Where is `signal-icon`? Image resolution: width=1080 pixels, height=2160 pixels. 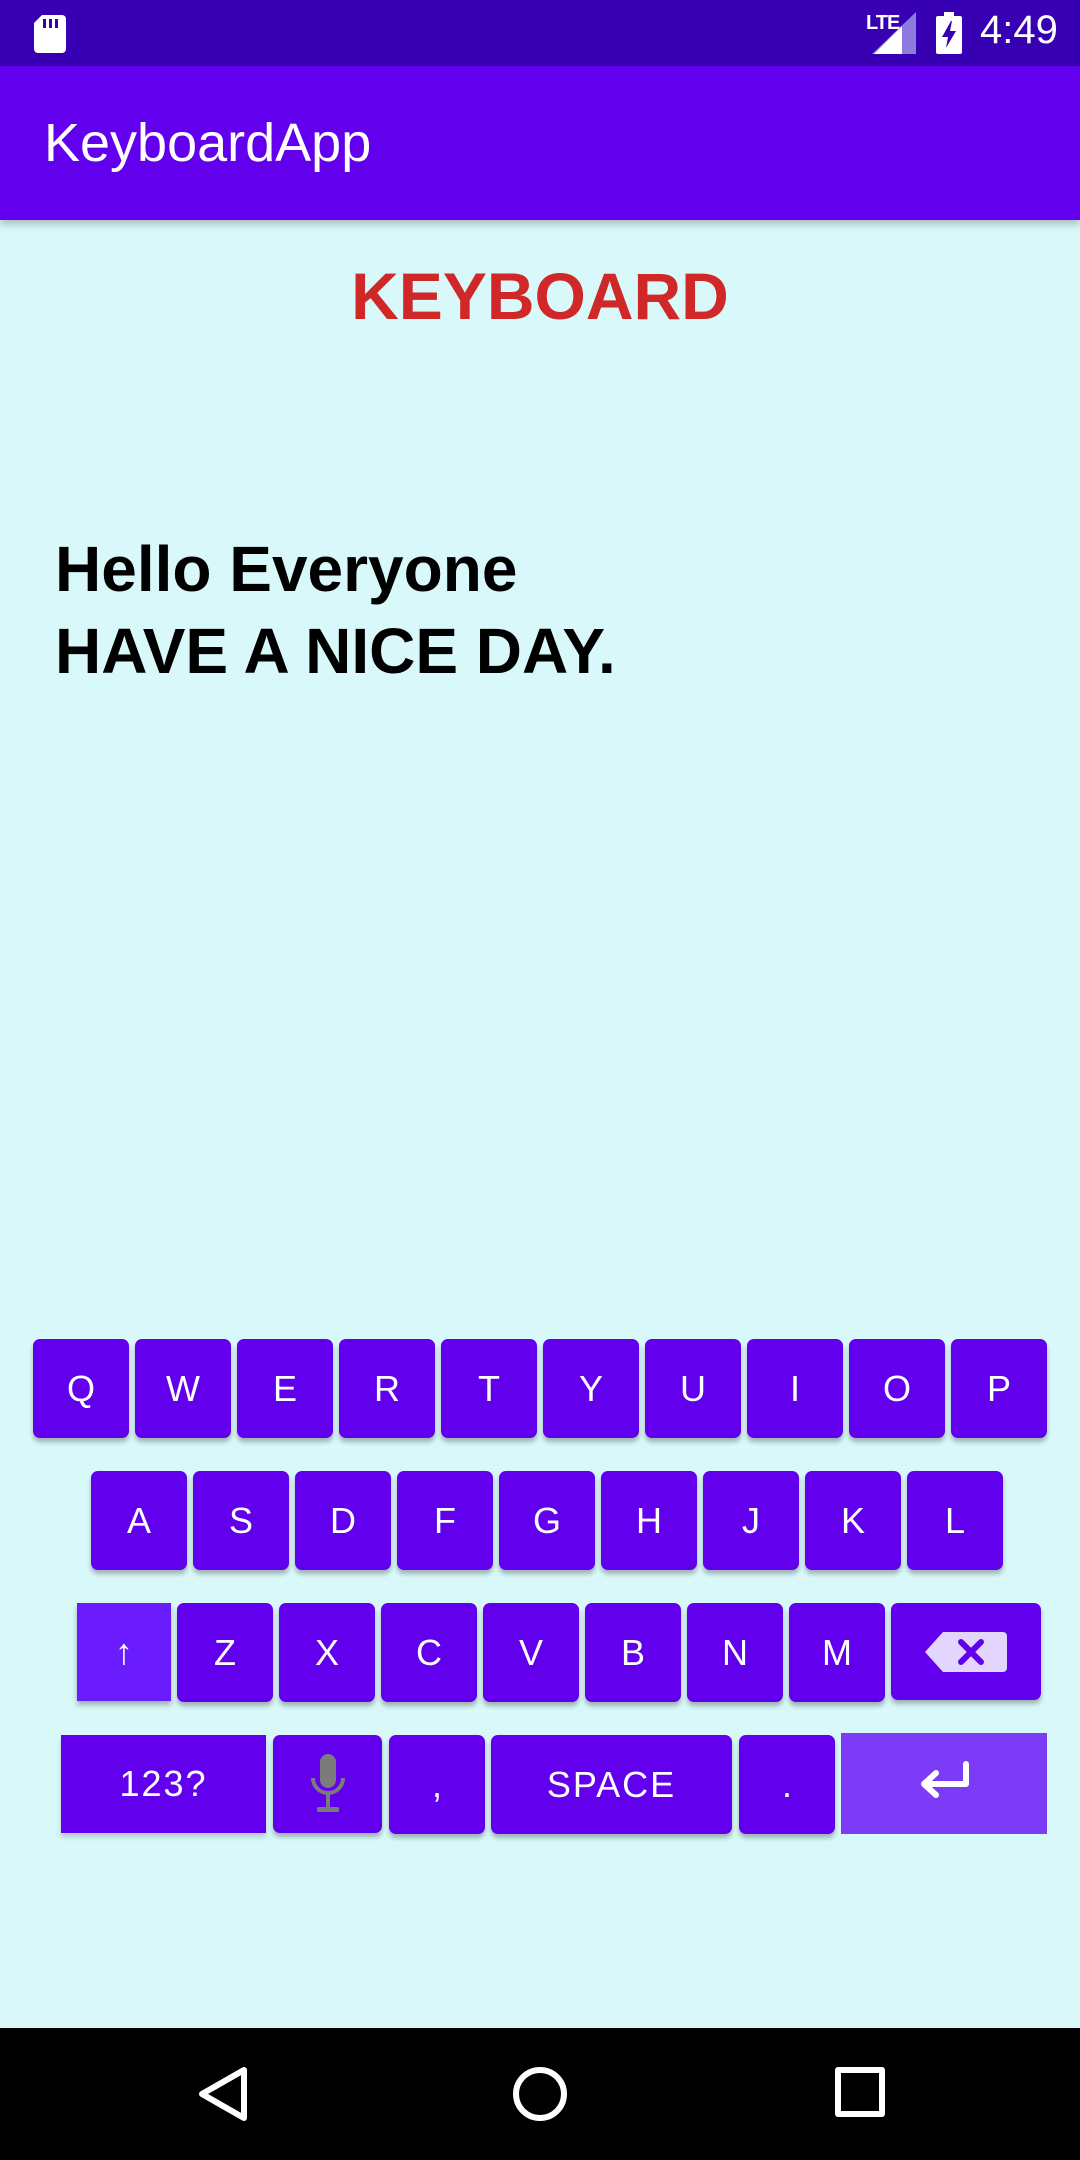
signal-icon is located at coordinates (894, 33).